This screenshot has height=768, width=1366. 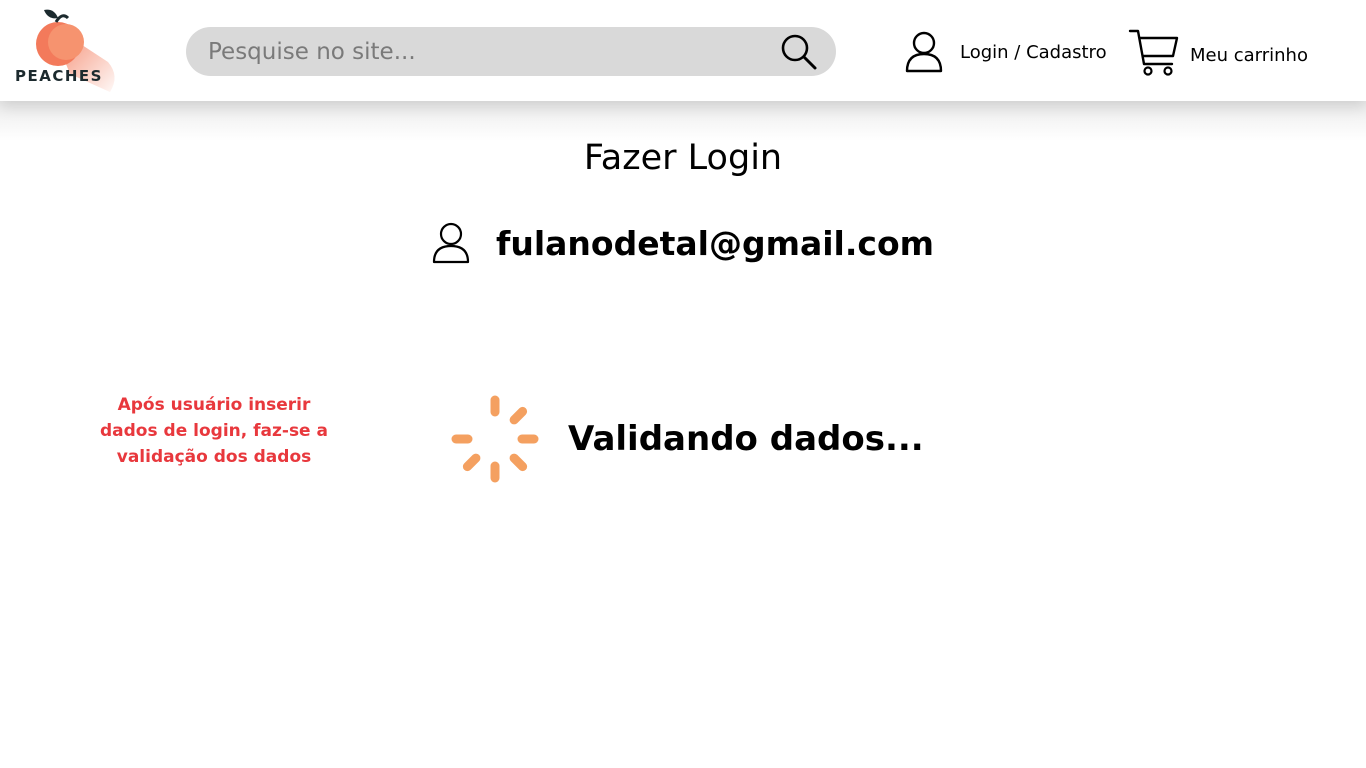 I want to click on annotation-line: validação dos dados, so click(x=214, y=457).